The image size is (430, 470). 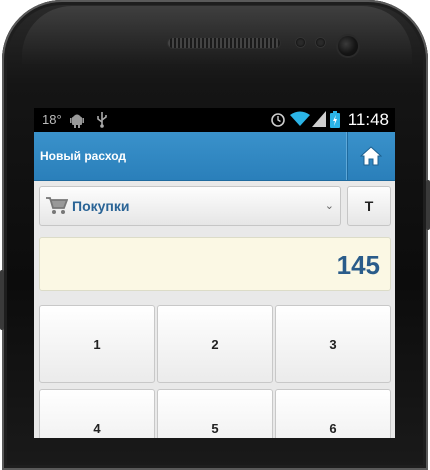 What do you see at coordinates (215, 413) in the screenshot?
I see `key-5: 5` at bounding box center [215, 413].